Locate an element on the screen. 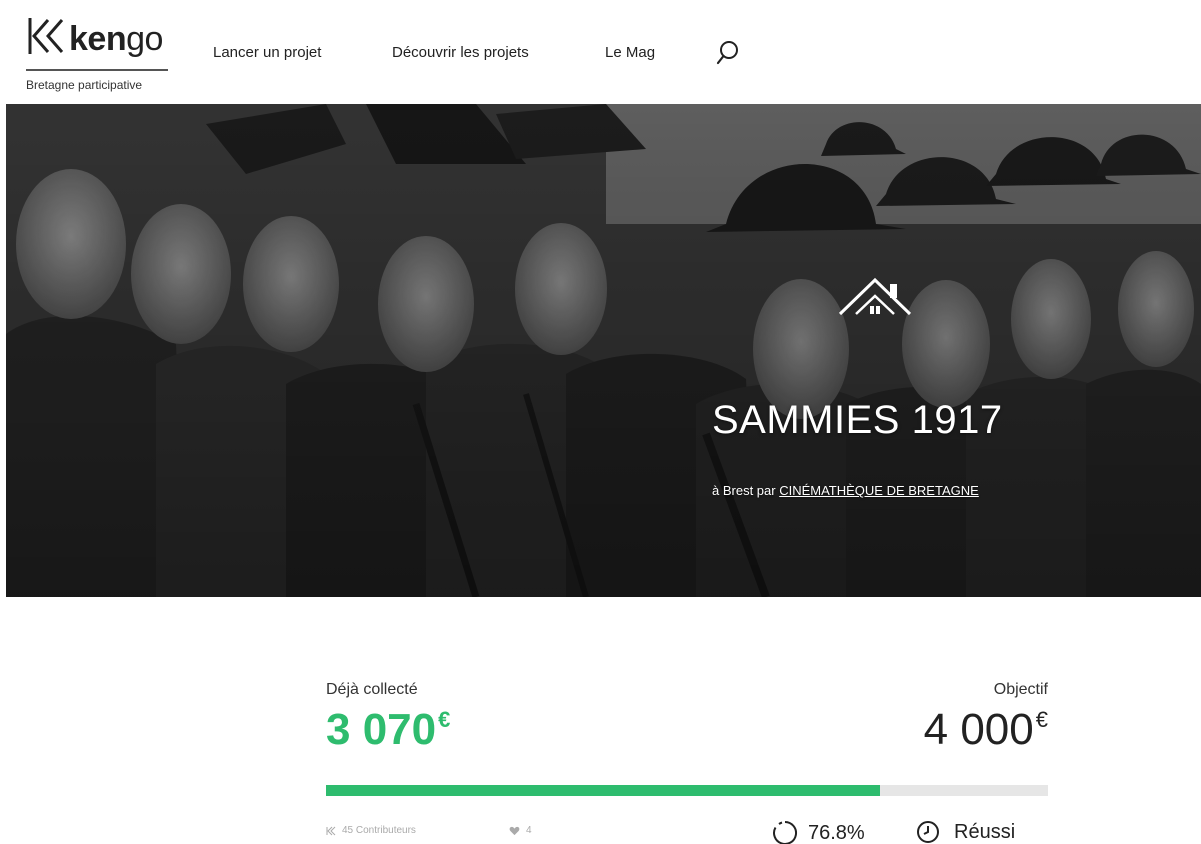  project-owner-link: CINÉMATHÈQUE DE BRETAGNE is located at coordinates (879, 490).